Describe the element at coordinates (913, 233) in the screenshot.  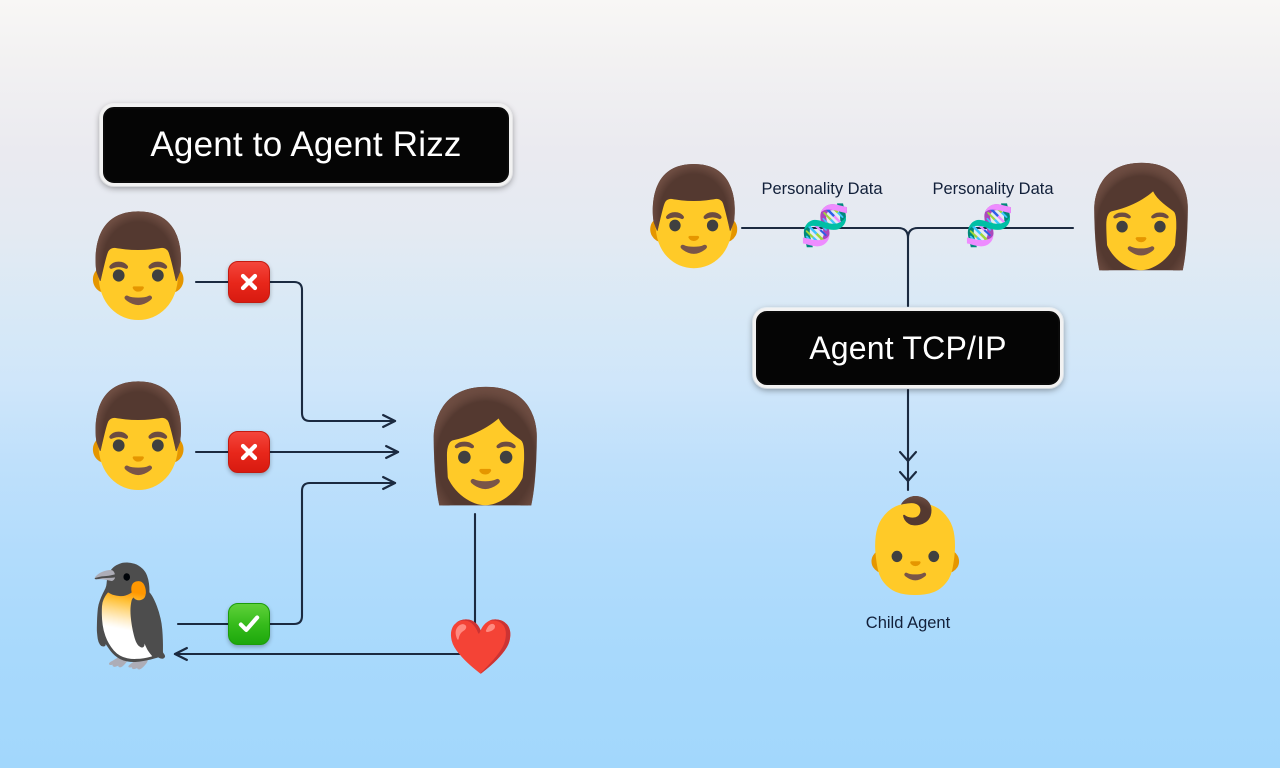
I see `wire-bus-tee-right` at that location.